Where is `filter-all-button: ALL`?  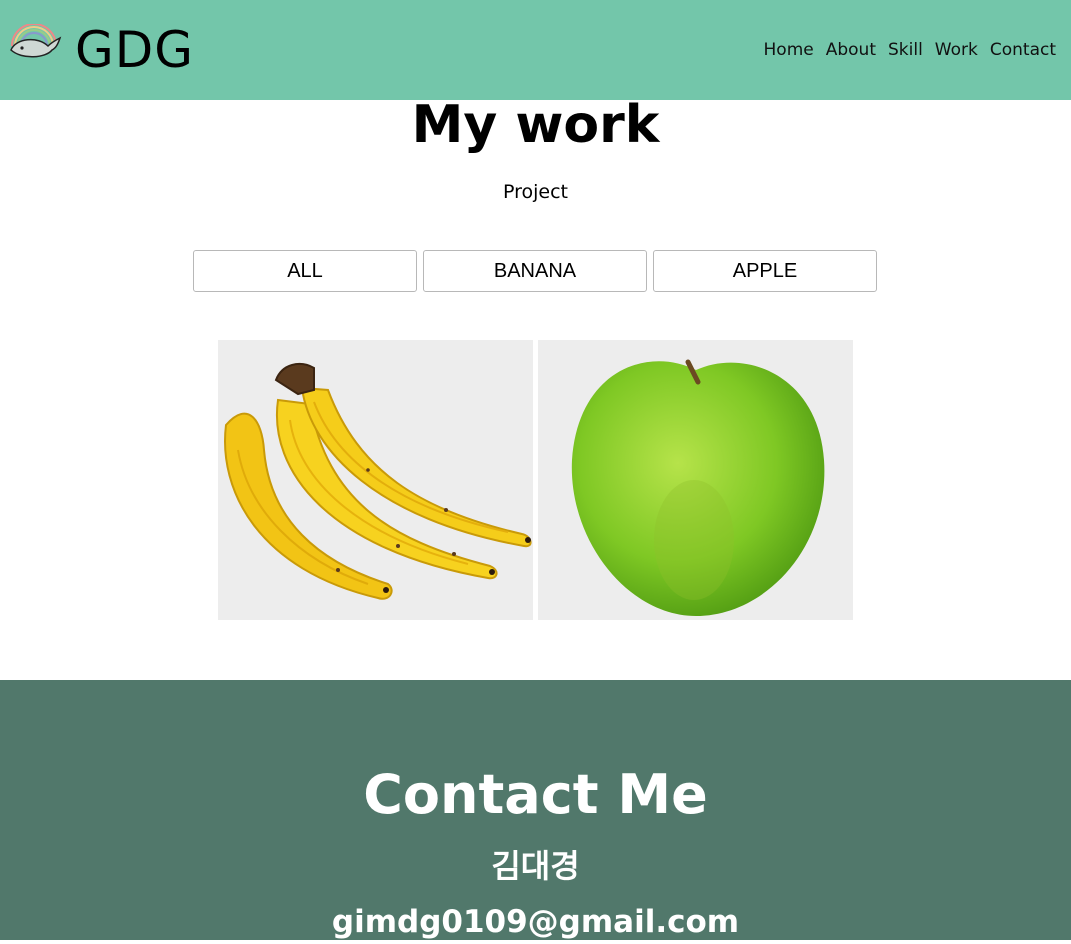 filter-all-button: ALL is located at coordinates (305, 271).